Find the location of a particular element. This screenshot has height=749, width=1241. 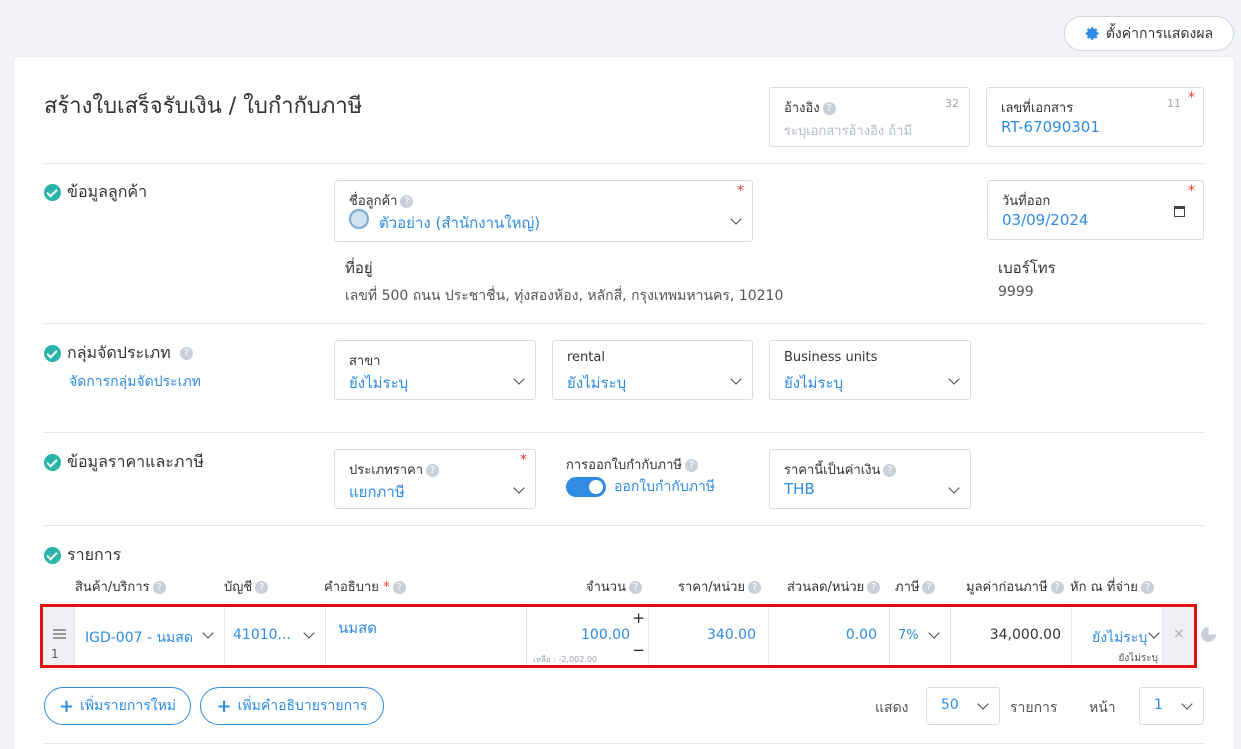

reference-field: อ้างอิง? 32 ระบุเอกสารอ้างอิง ถ้ามี is located at coordinates (869, 117).